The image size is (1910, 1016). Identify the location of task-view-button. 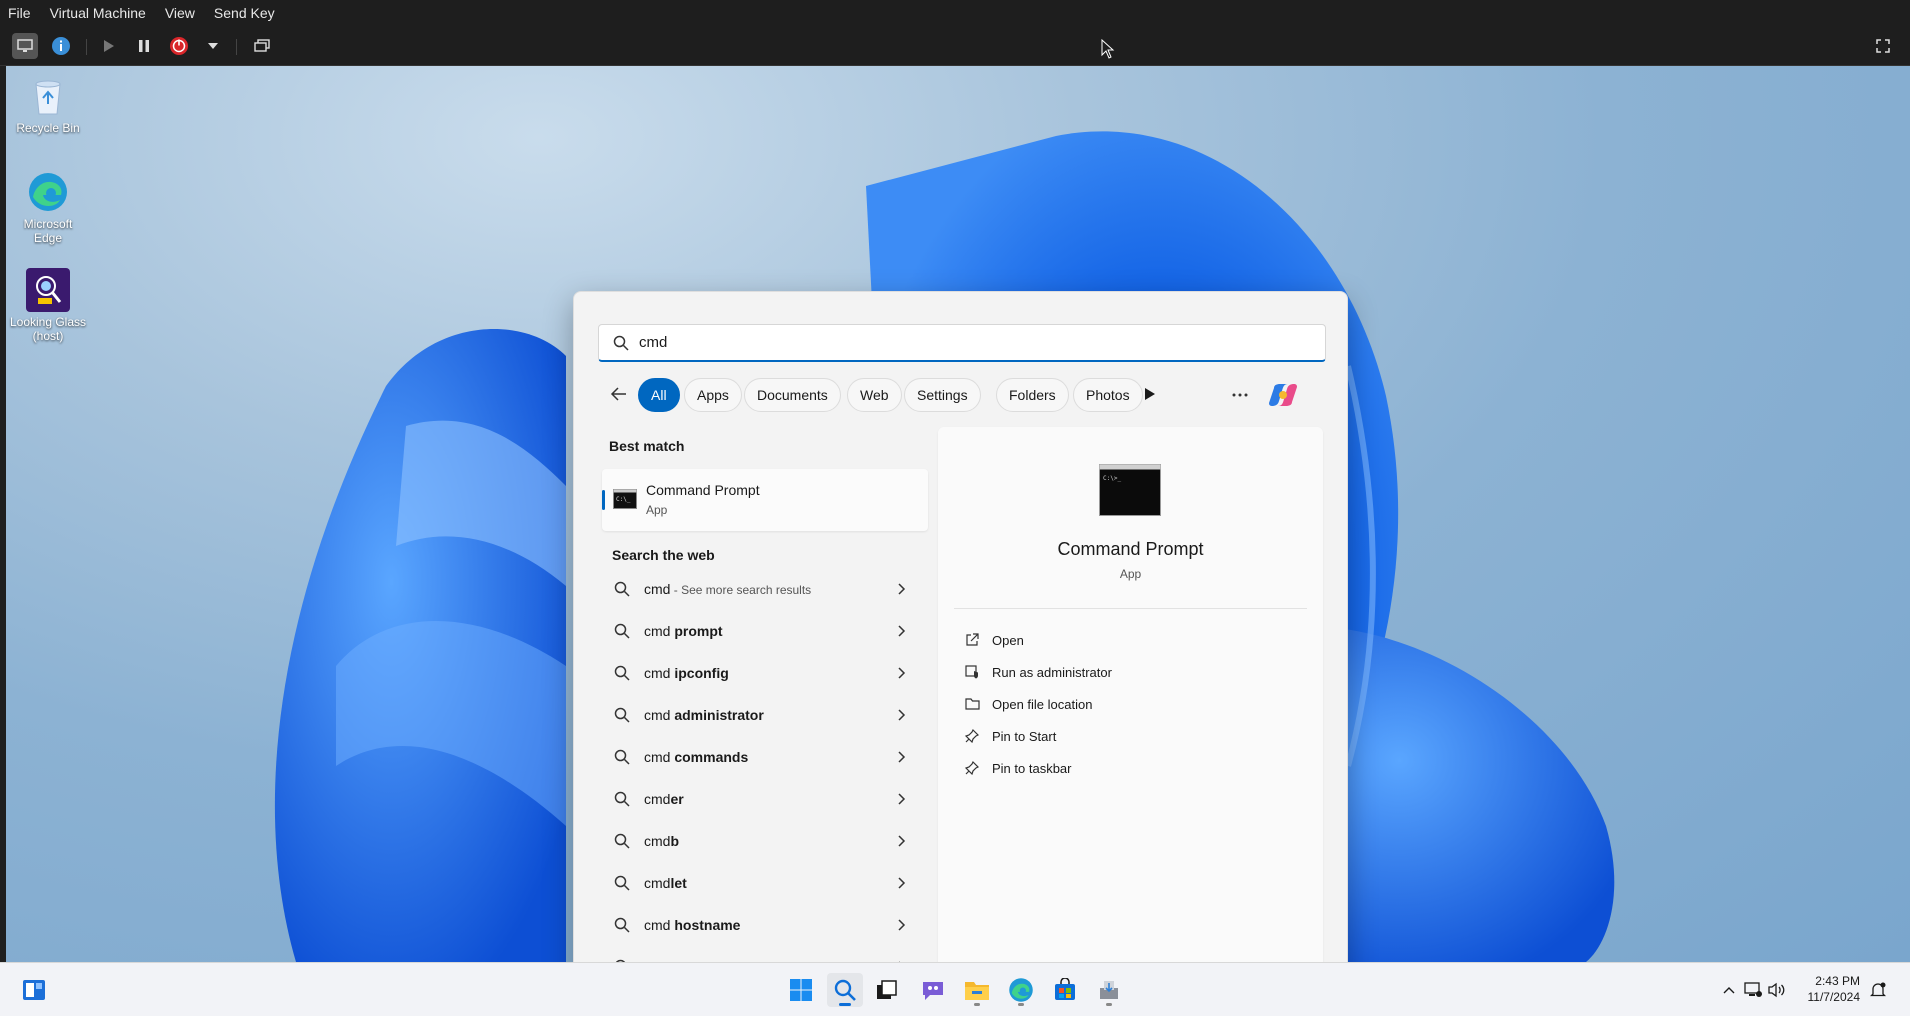
(887, 990).